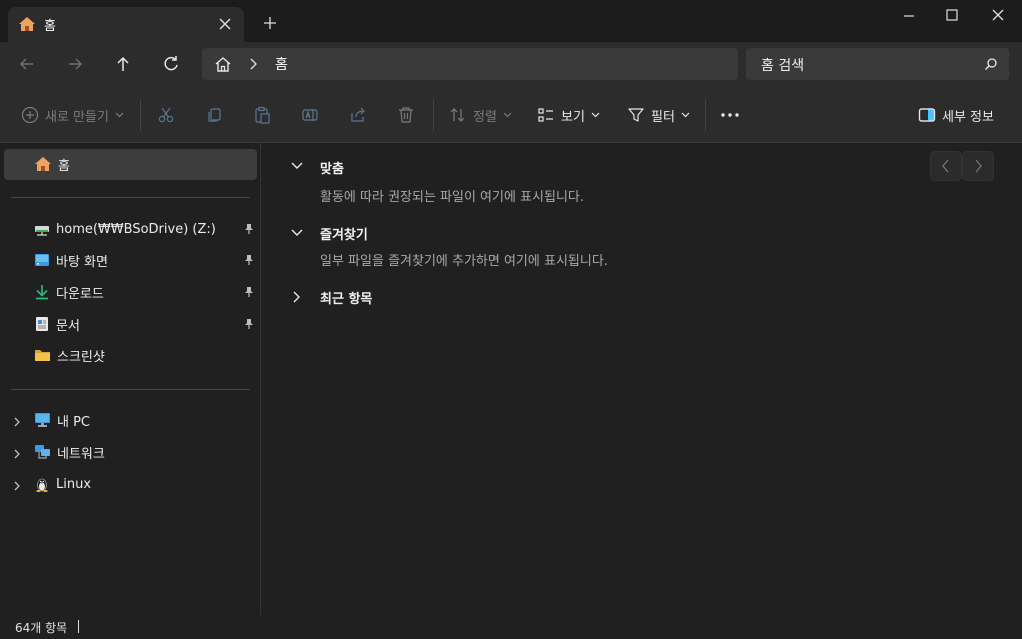 The width and height of the screenshot is (1022, 639). I want to click on sidebar-item-this-pc: 내 PC, so click(62, 420).